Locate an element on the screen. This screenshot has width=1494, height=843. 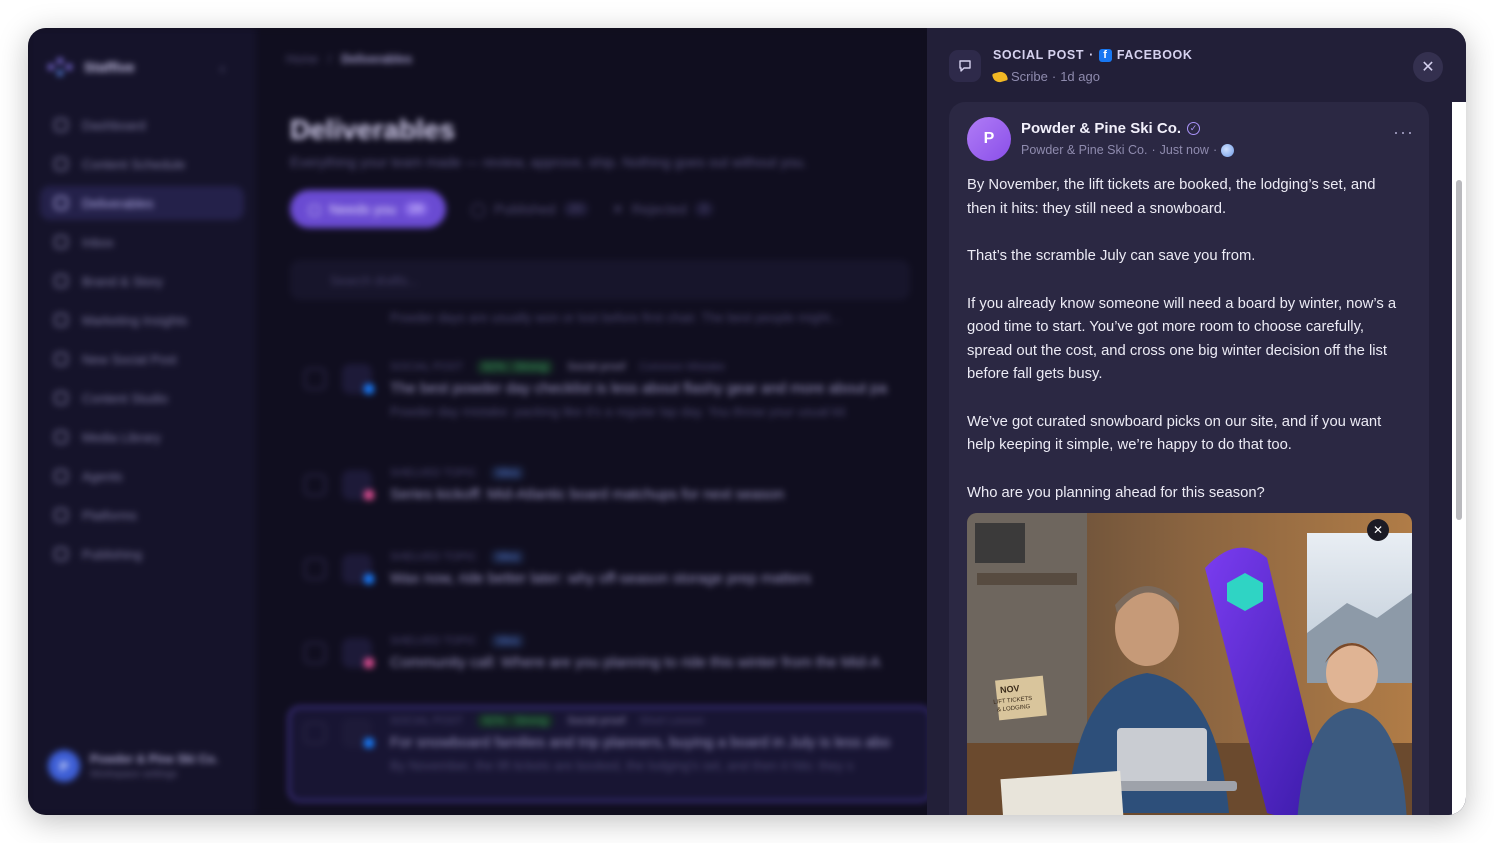
deliverables-icon is located at coordinates (61, 203).